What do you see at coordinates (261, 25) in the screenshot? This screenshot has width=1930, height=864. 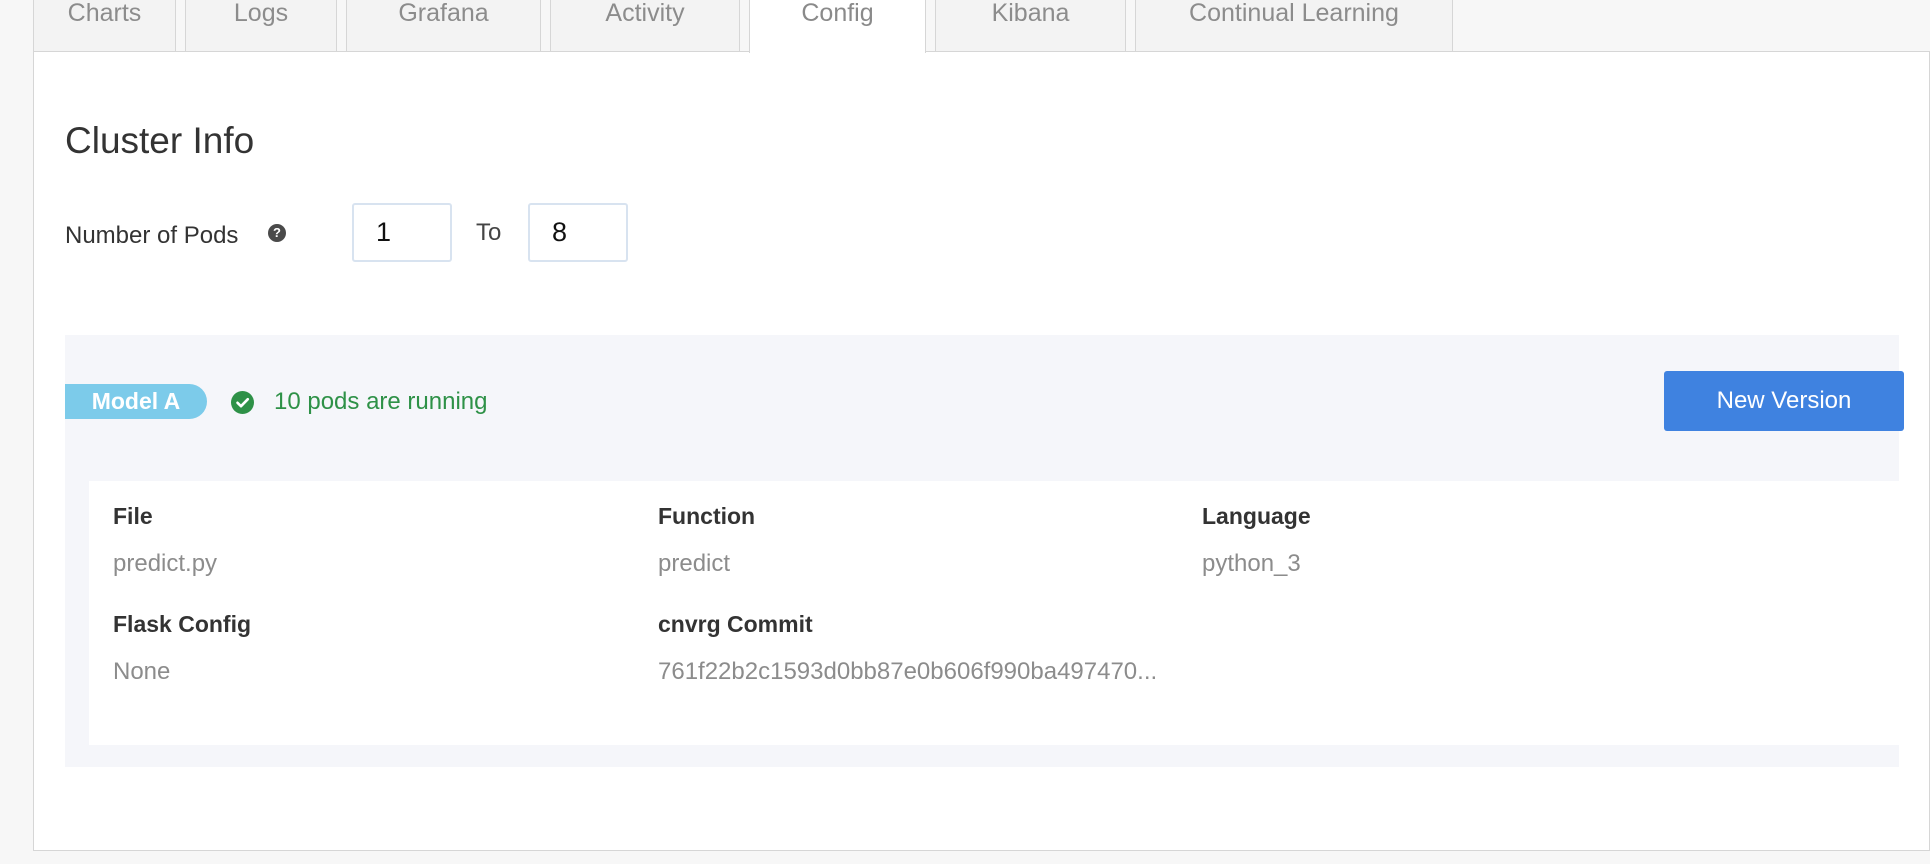 I see `tab-logs: Logs` at bounding box center [261, 25].